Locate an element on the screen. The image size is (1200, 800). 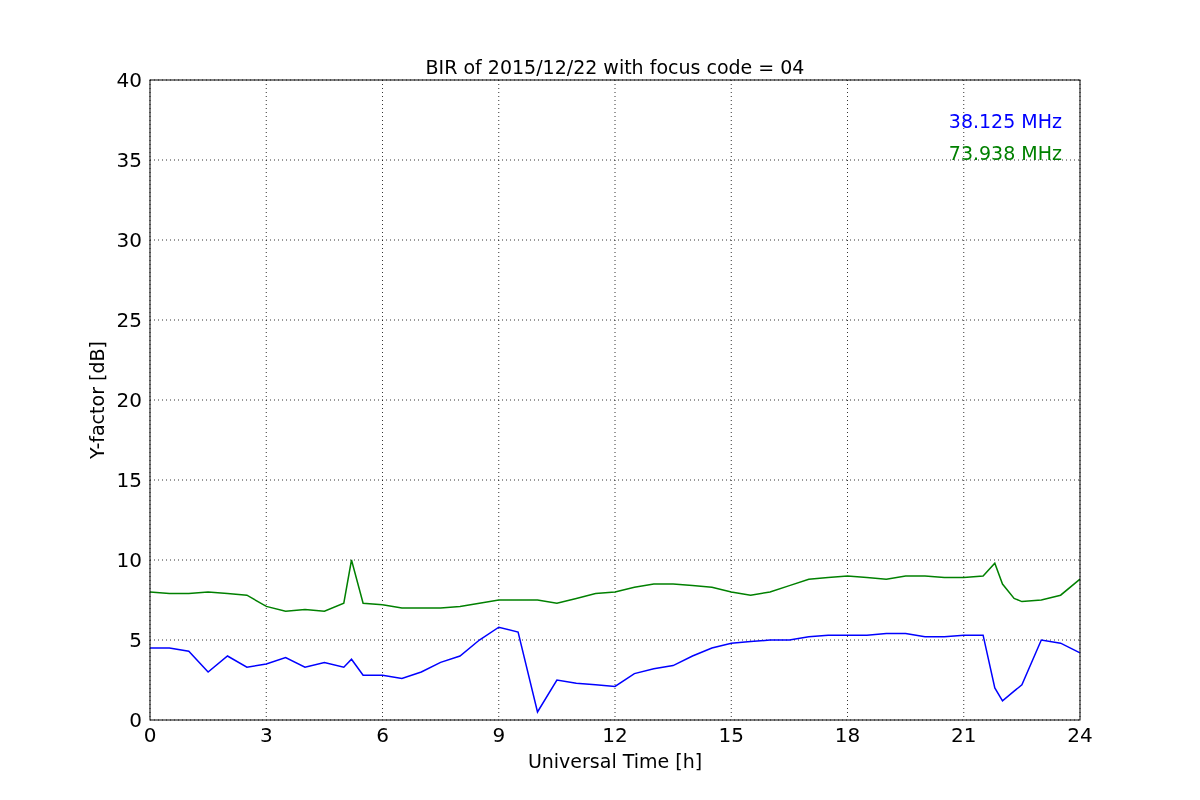
y-tick-label: 20 is located at coordinates (129, 400).